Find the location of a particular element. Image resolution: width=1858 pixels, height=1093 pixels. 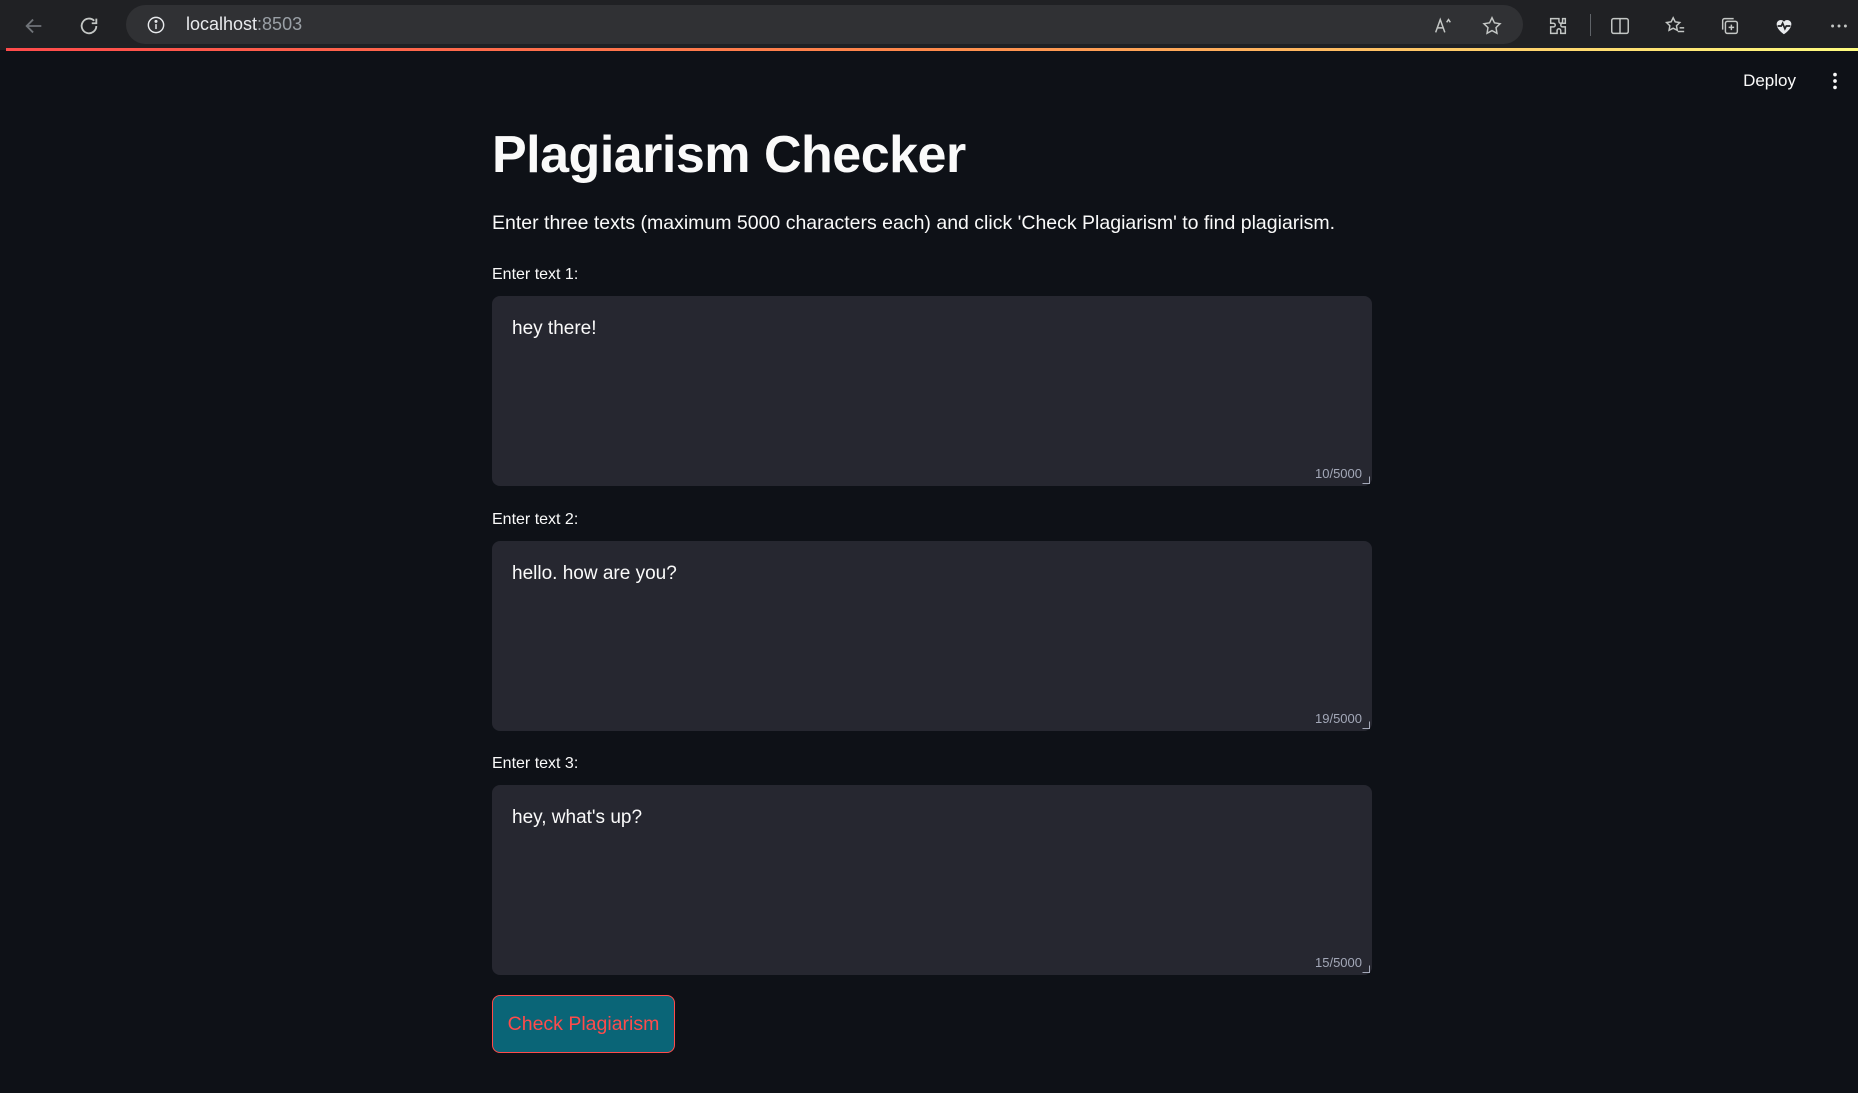

info-icon is located at coordinates (156, 25).